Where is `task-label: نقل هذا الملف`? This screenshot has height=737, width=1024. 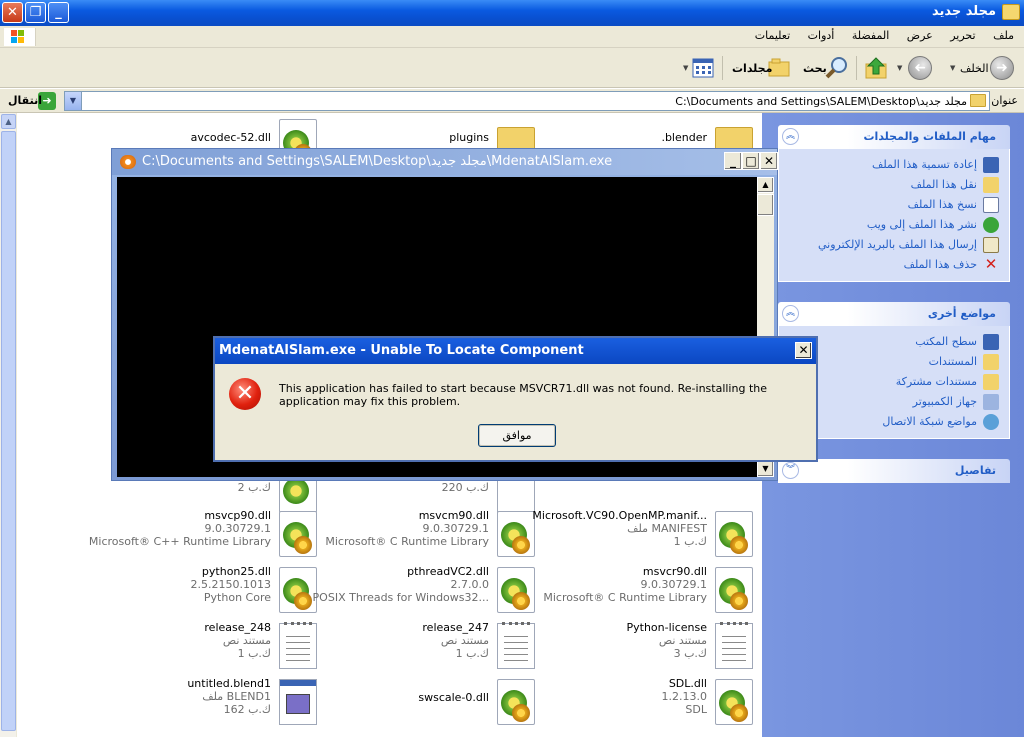
task-label: نقل هذا الملف is located at coordinates (944, 184).